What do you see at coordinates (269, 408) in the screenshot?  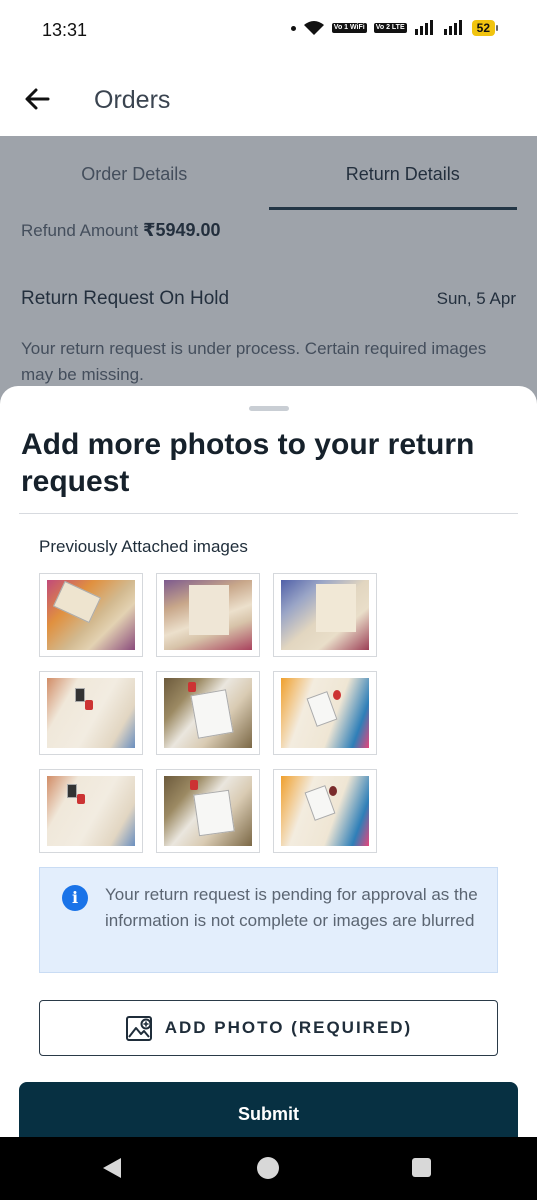 I see `drag-handle` at bounding box center [269, 408].